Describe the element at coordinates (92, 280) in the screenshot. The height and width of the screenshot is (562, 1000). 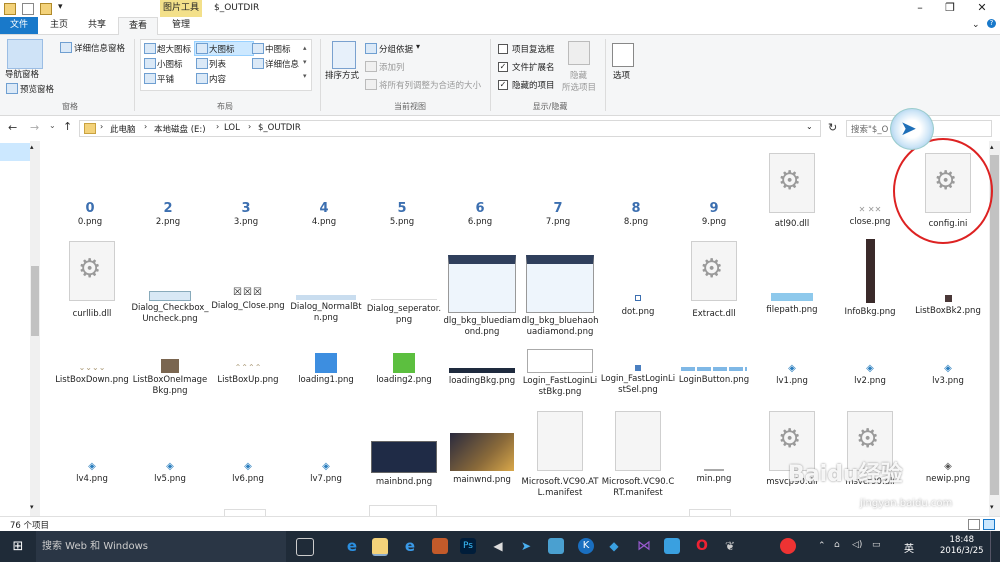
I see `list-item: curllib.dll` at that location.